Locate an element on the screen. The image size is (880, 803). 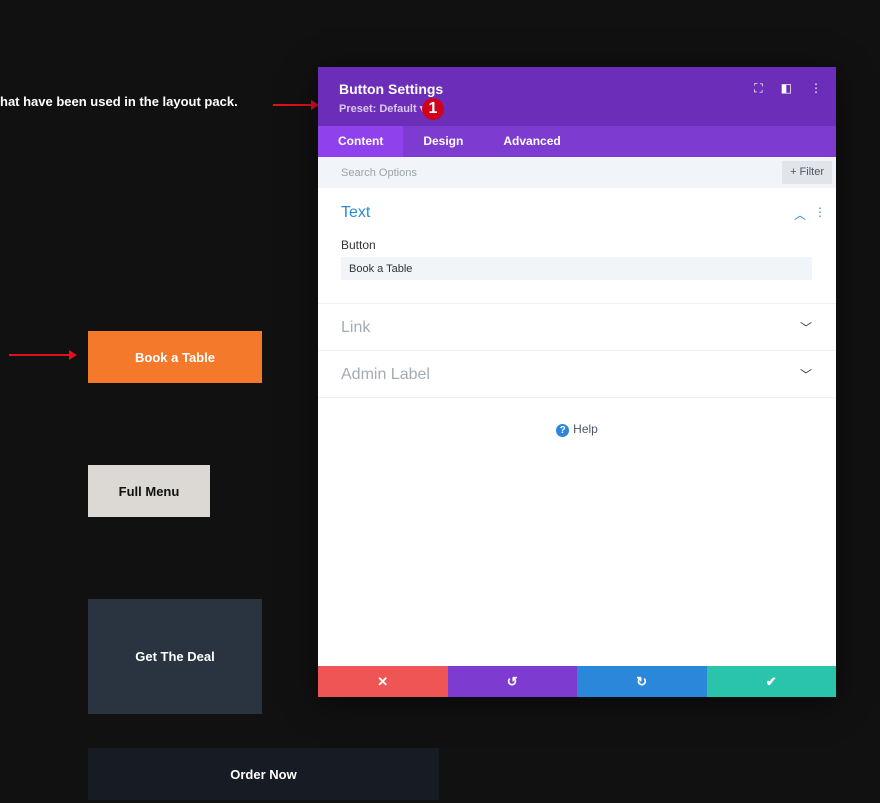
undo-button: ↺ is located at coordinates (512, 681).